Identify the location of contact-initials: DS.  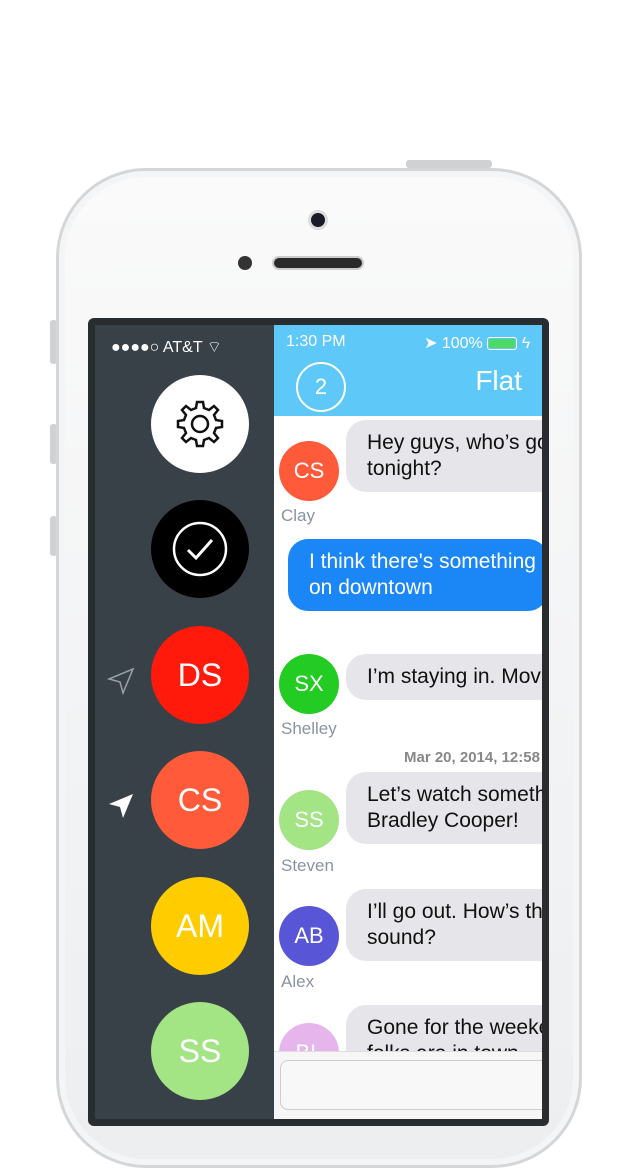
(200, 674).